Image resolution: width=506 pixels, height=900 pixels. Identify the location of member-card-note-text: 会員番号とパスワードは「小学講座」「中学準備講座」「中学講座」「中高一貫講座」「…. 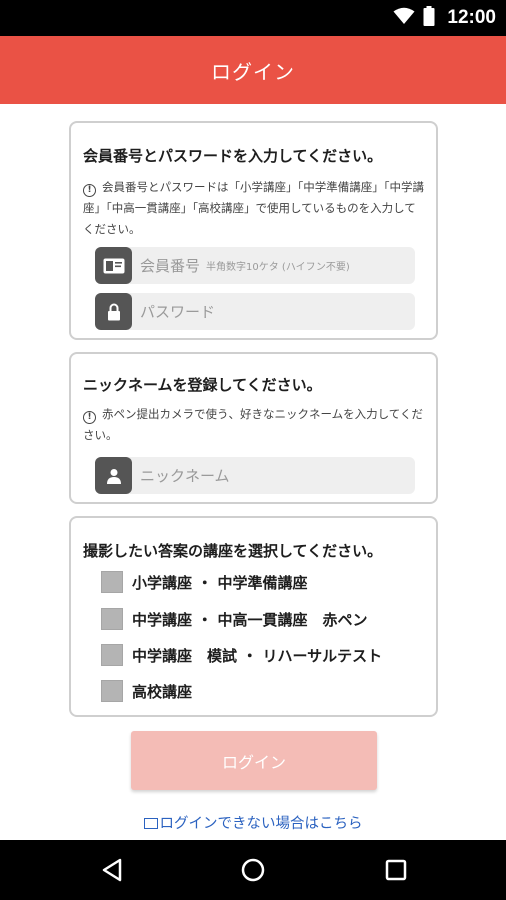
(253, 208).